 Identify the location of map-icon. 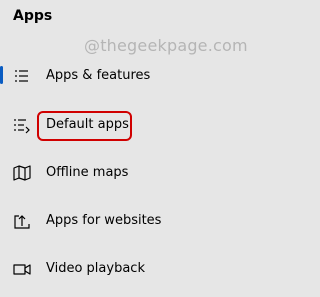
(22, 173).